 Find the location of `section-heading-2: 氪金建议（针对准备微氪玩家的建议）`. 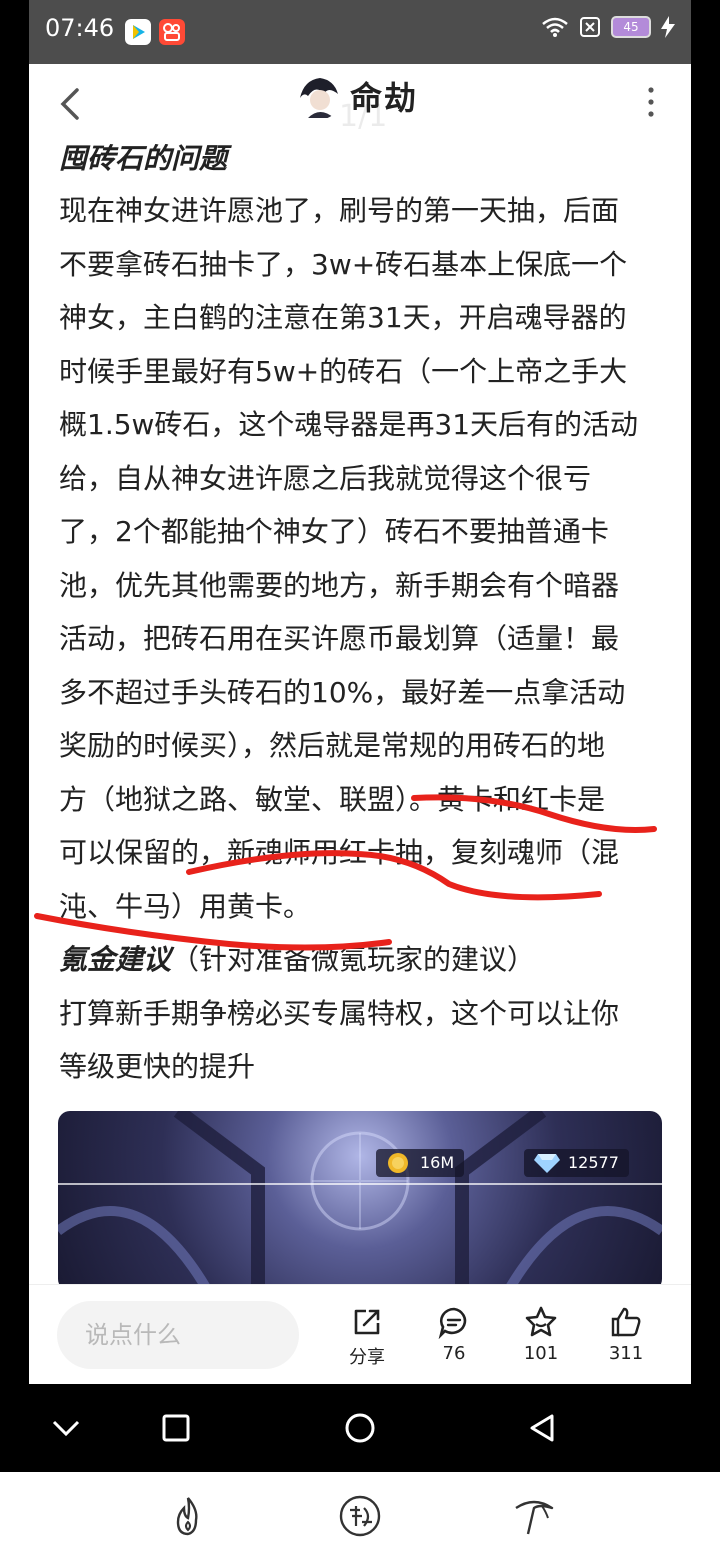

section-heading-2: 氪金建议（针对准备微氪玩家的建议） is located at coordinates (359, 960).